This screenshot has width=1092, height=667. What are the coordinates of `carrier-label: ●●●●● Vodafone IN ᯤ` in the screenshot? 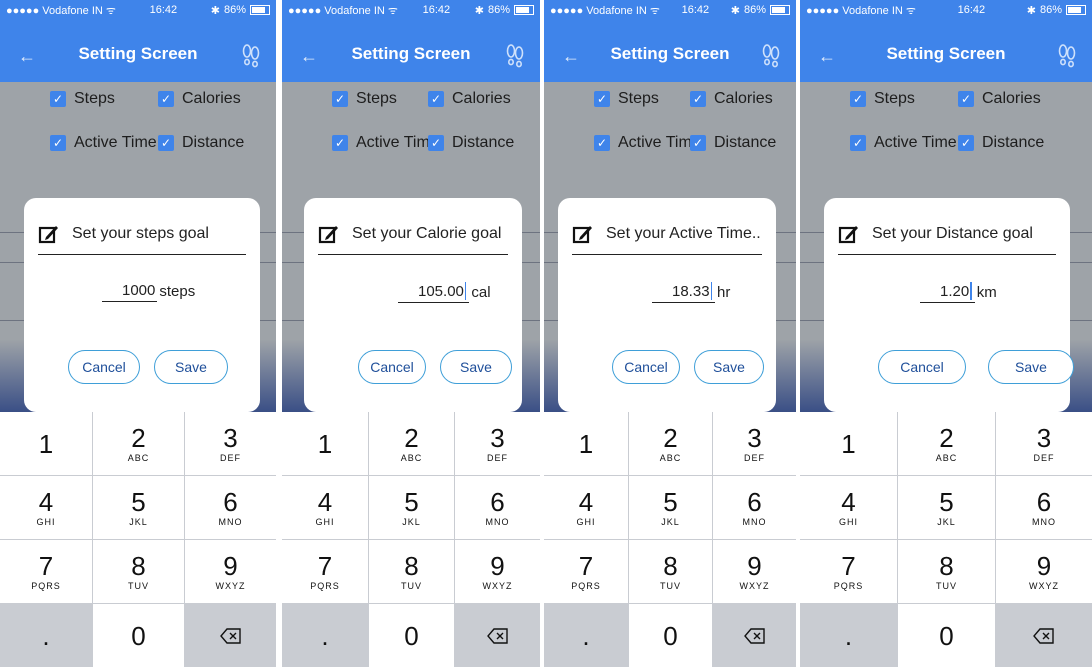 It's located at (343, 10).